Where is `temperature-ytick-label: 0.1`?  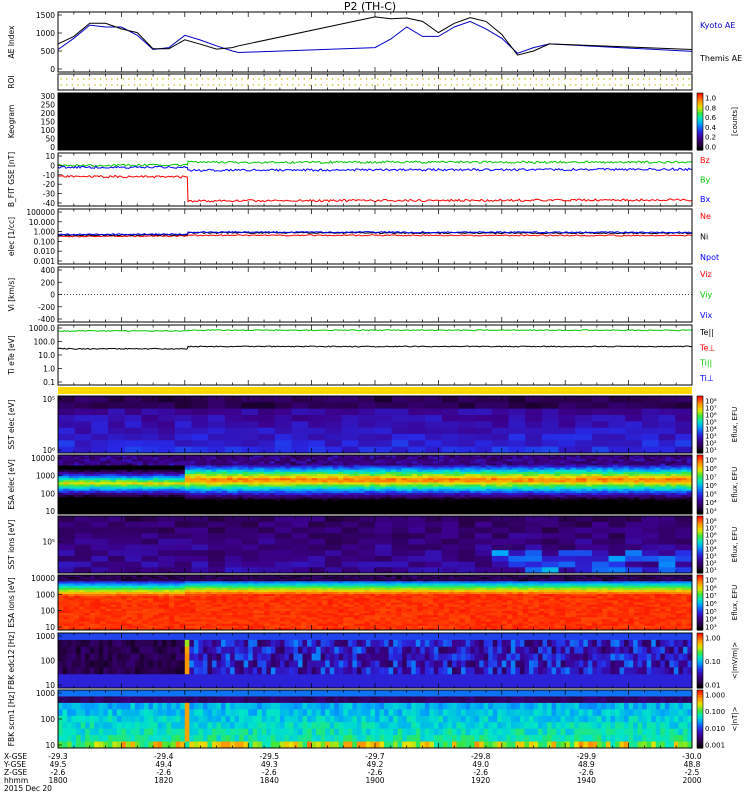
temperature-ytick-label: 0.1 is located at coordinates (49, 382).